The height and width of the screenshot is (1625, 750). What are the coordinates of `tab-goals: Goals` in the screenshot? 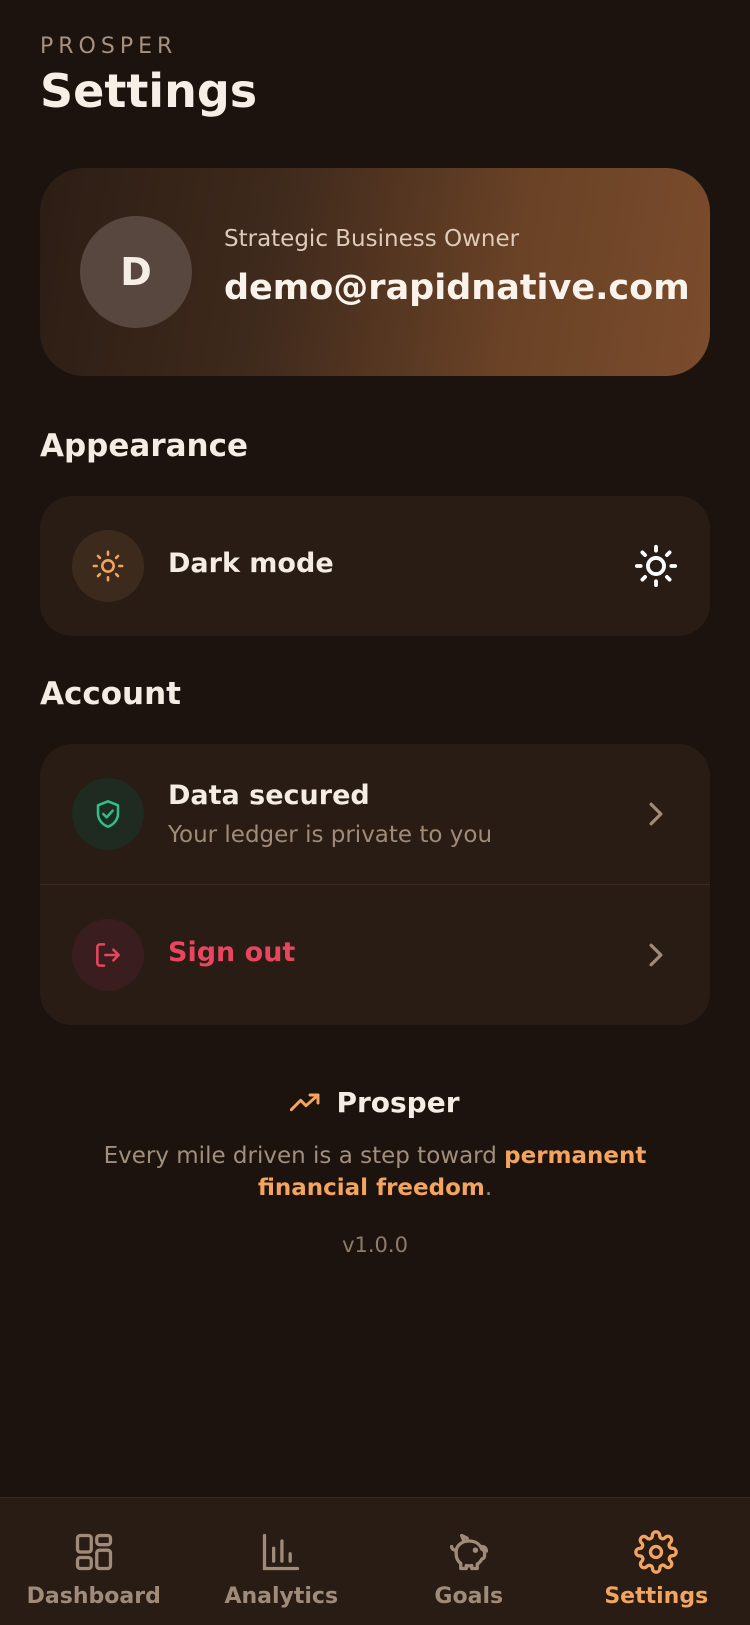 It's located at (469, 1561).